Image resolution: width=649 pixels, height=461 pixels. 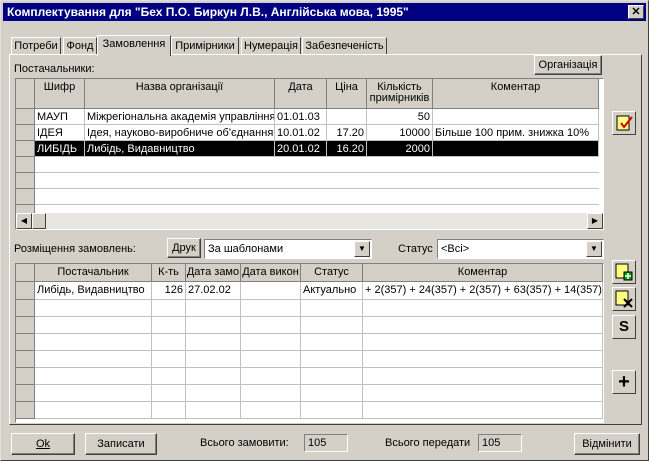 I want to click on table-row-cell: Міжрегіональна академія управління, so click(x=180, y=117).